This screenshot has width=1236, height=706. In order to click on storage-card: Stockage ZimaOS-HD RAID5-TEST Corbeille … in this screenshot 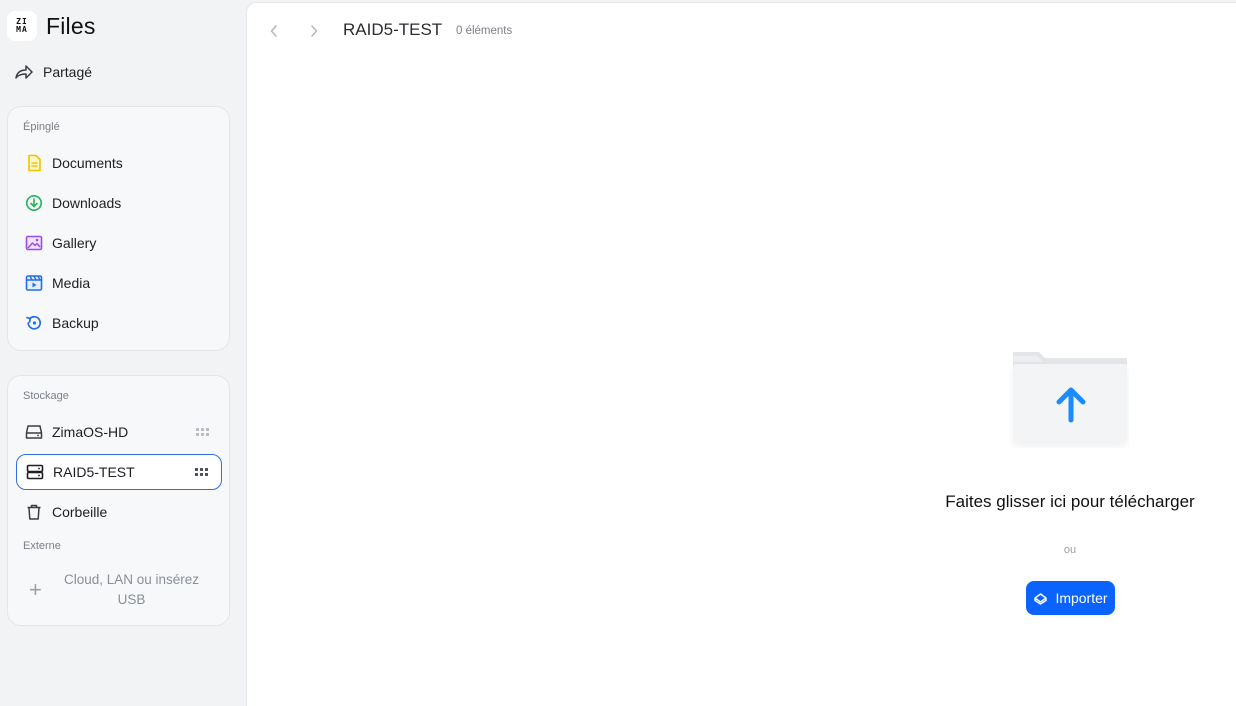, I will do `click(118, 500)`.